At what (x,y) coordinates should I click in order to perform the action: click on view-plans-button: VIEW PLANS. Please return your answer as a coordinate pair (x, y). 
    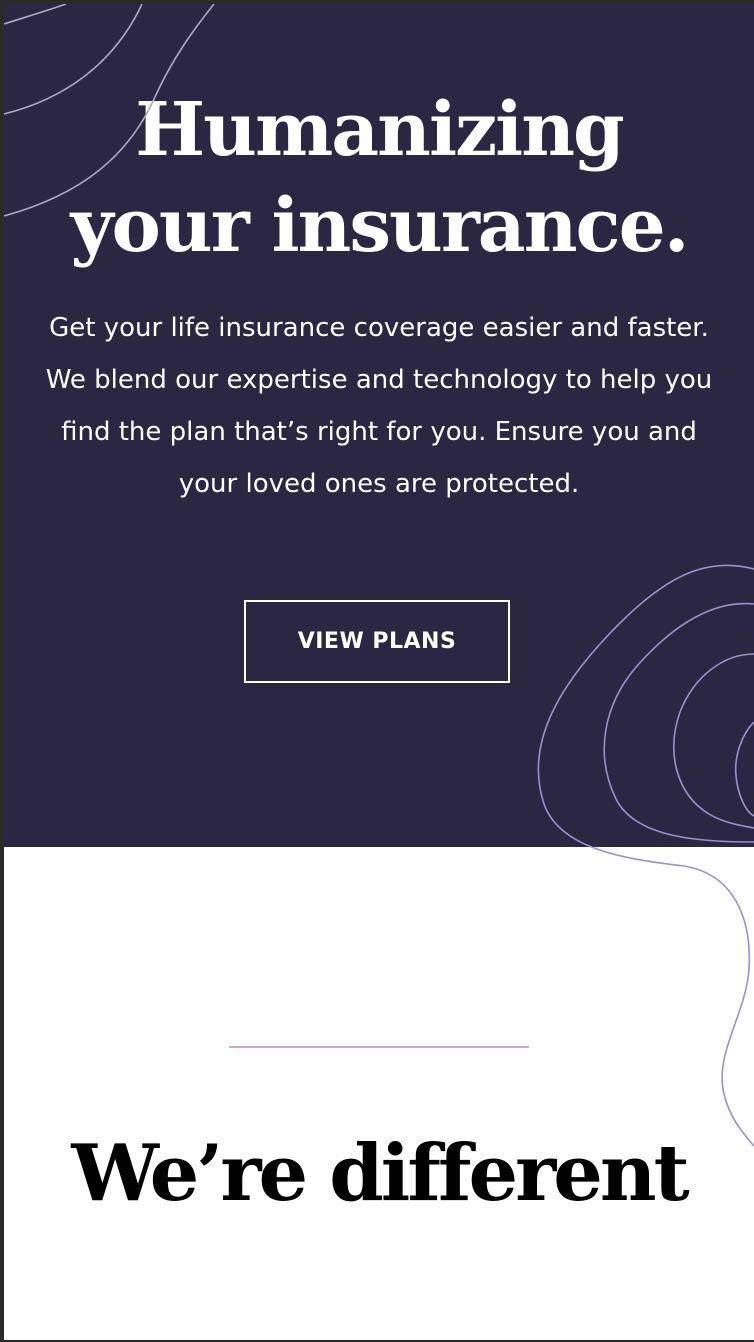
    Looking at the image, I should click on (377, 641).